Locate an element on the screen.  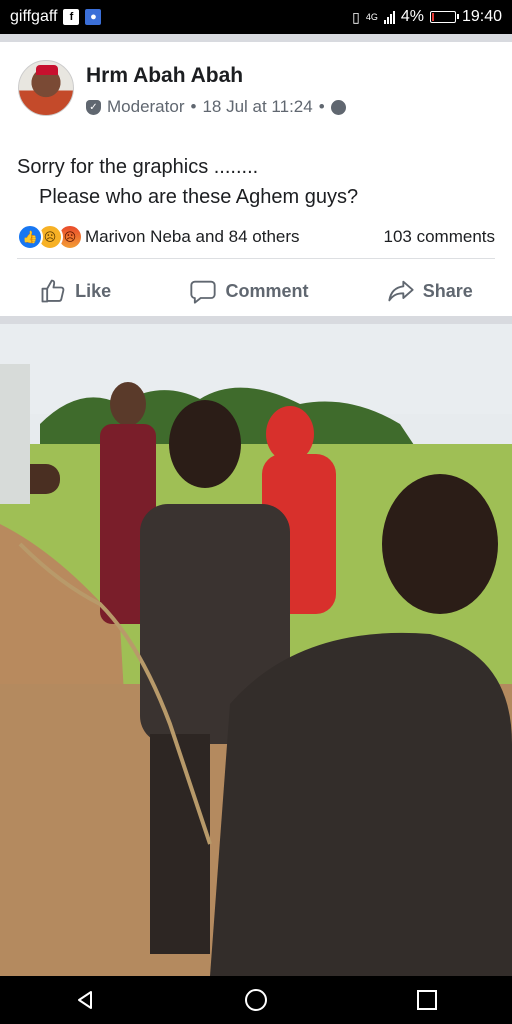
post-meta: ✓ Moderator • 18 Jul at 11:24 • is located at coordinates (216, 107).